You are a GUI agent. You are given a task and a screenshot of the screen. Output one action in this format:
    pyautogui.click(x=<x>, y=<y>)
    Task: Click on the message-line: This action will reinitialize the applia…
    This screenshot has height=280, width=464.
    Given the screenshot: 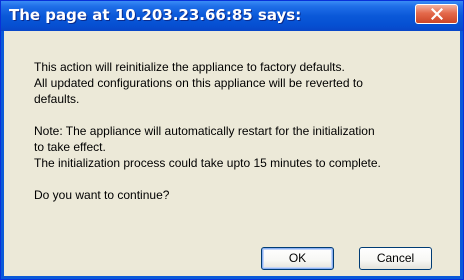 What is the action you would take?
    pyautogui.click(x=189, y=67)
    